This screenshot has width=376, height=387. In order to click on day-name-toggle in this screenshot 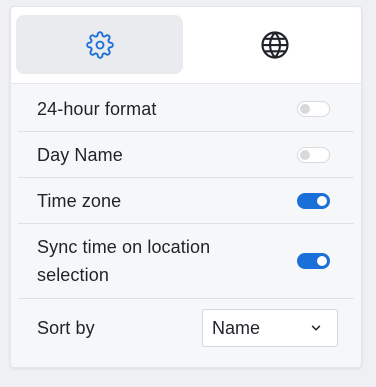, I will do `click(313, 154)`.